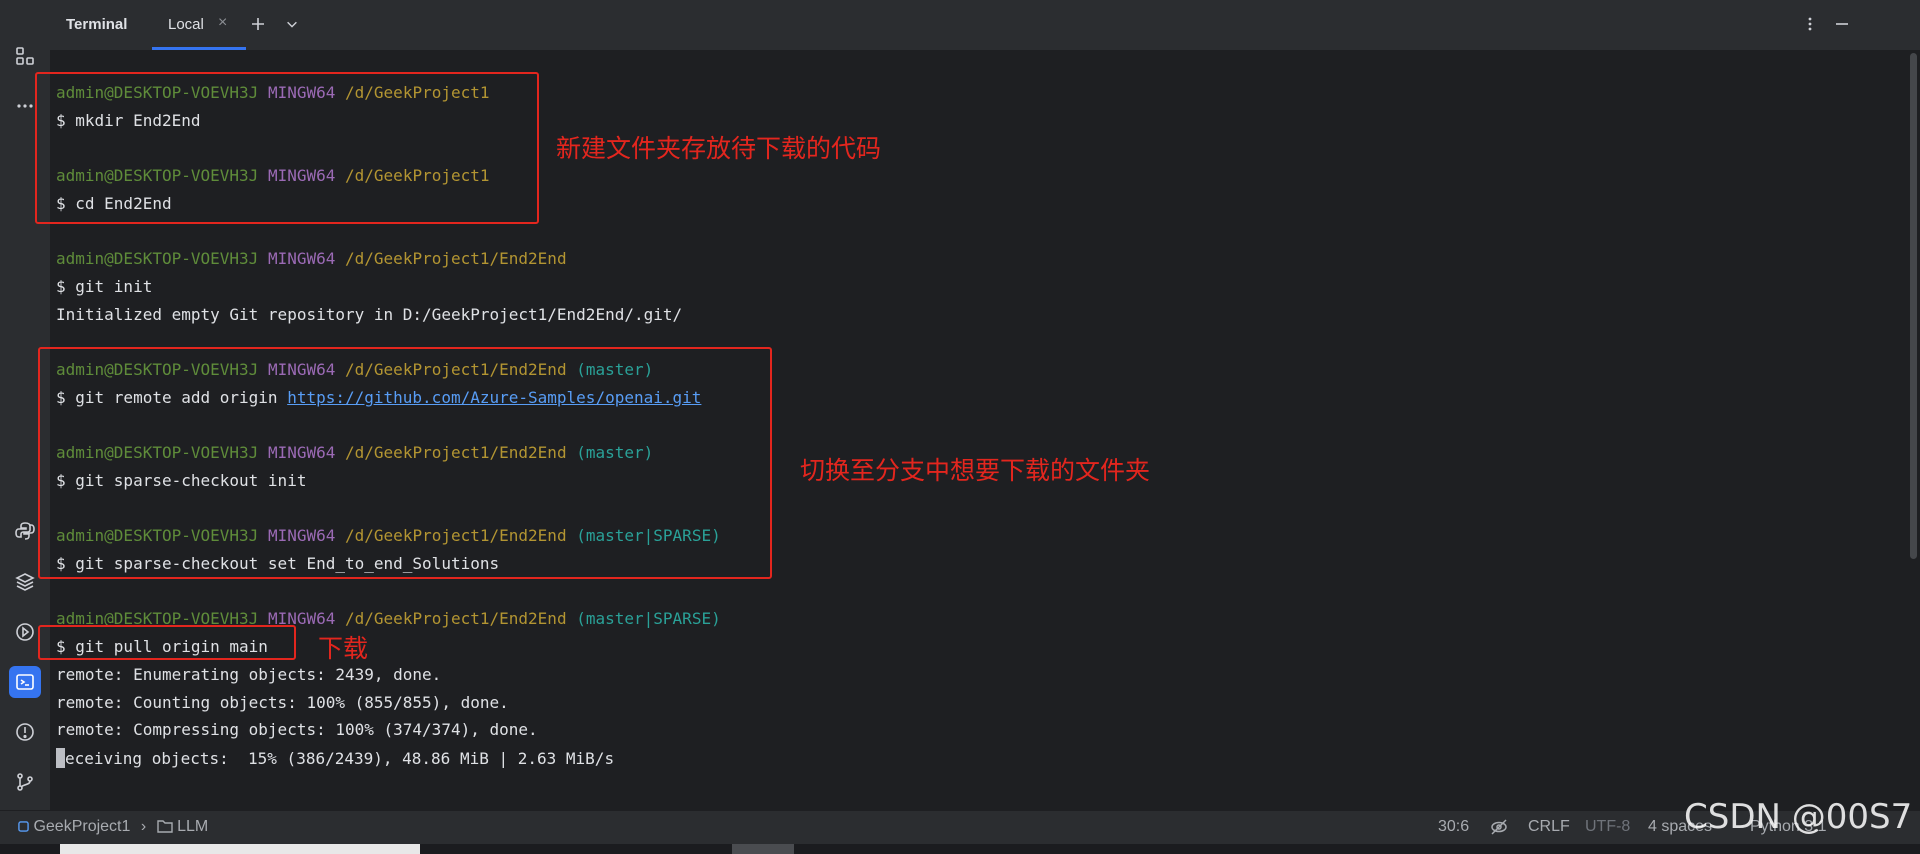 The height and width of the screenshot is (854, 1920). What do you see at coordinates (23, 826) in the screenshot?
I see `module-icon` at bounding box center [23, 826].